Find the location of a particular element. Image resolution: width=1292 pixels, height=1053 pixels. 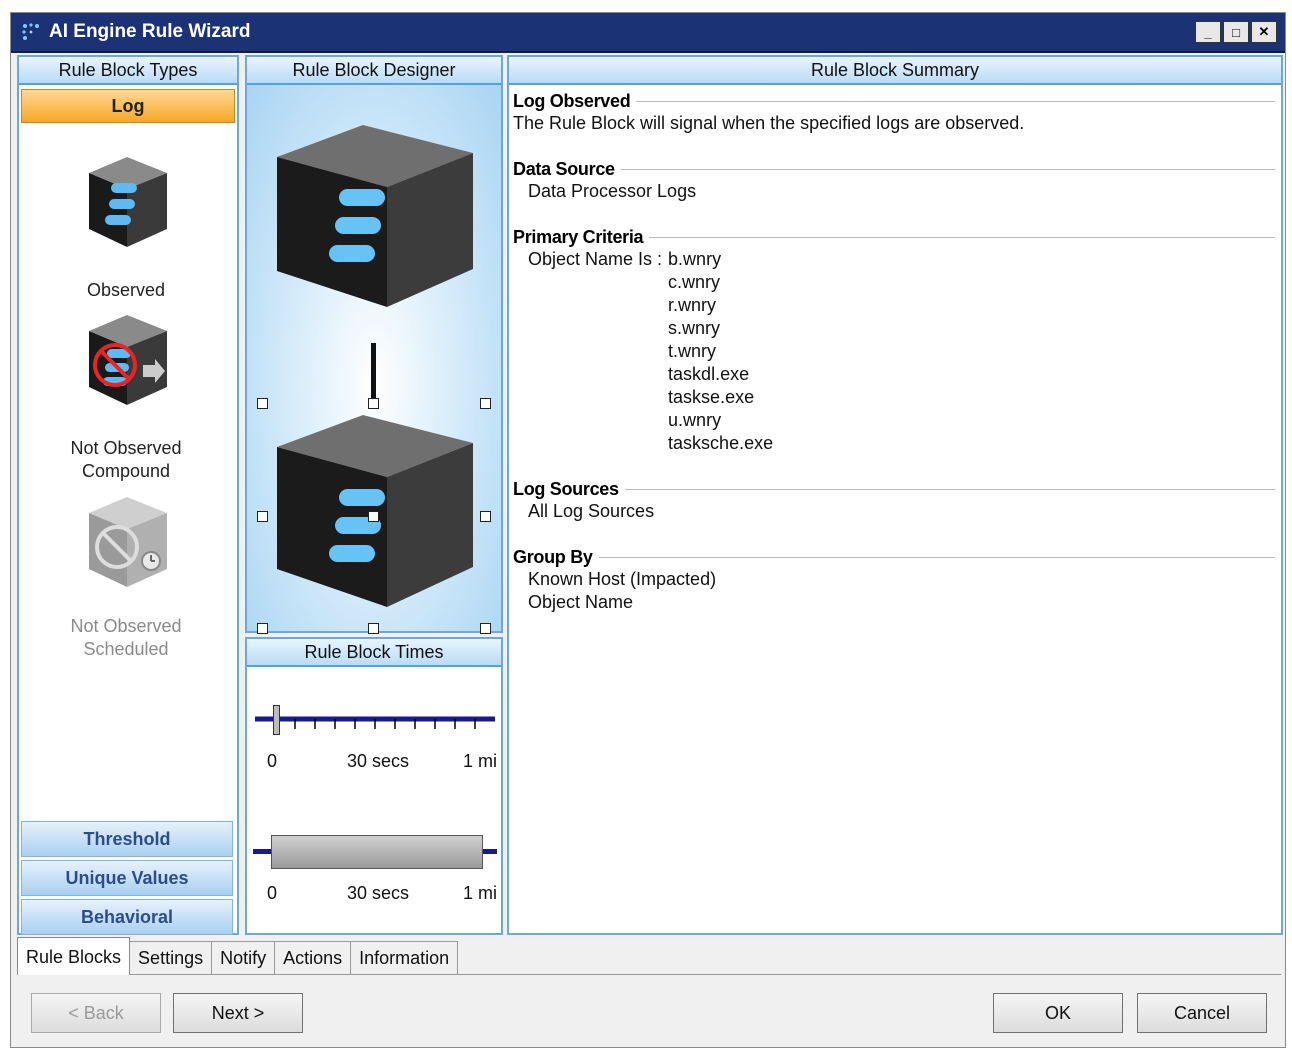

category-log-button: Log is located at coordinates (128, 106).